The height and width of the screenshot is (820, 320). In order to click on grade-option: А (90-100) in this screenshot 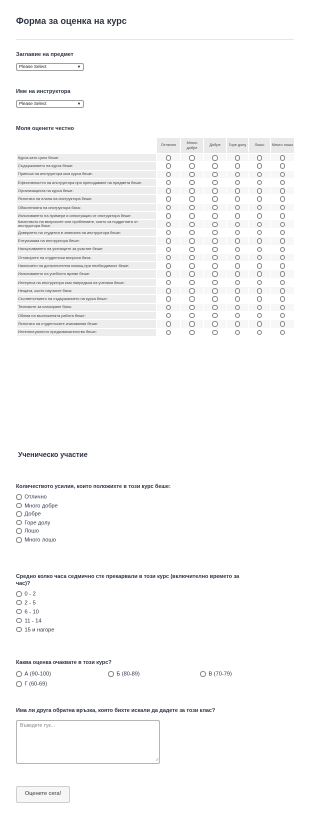, I will do `click(33, 675)`.